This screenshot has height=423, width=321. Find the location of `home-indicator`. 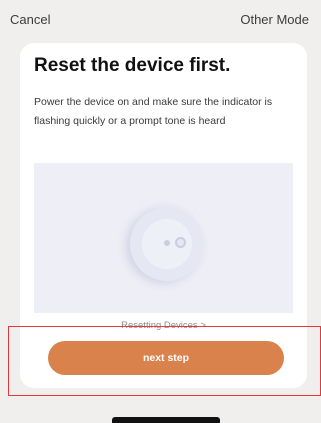

home-indicator is located at coordinates (166, 420).